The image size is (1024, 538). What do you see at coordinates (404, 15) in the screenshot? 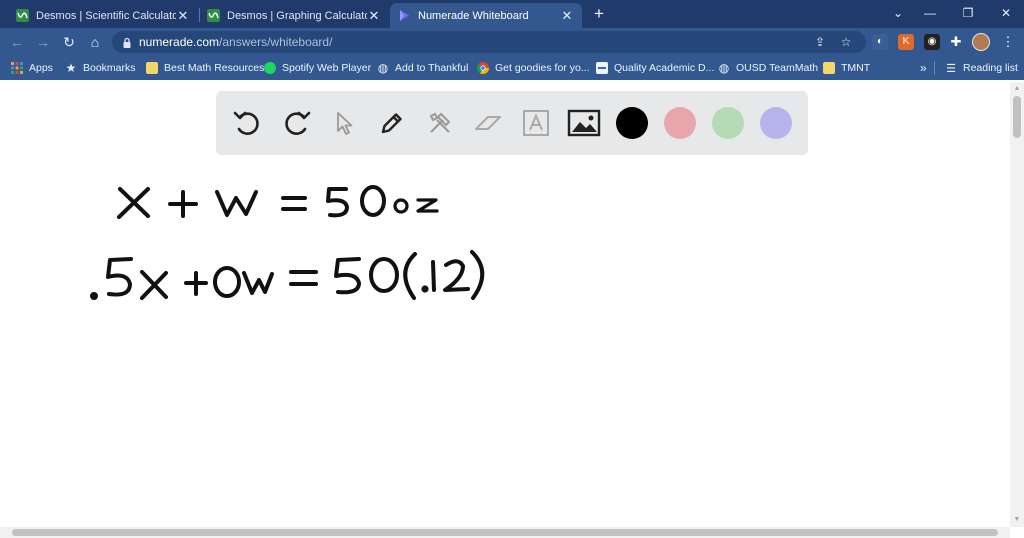
I see `numerade-icon` at bounding box center [404, 15].